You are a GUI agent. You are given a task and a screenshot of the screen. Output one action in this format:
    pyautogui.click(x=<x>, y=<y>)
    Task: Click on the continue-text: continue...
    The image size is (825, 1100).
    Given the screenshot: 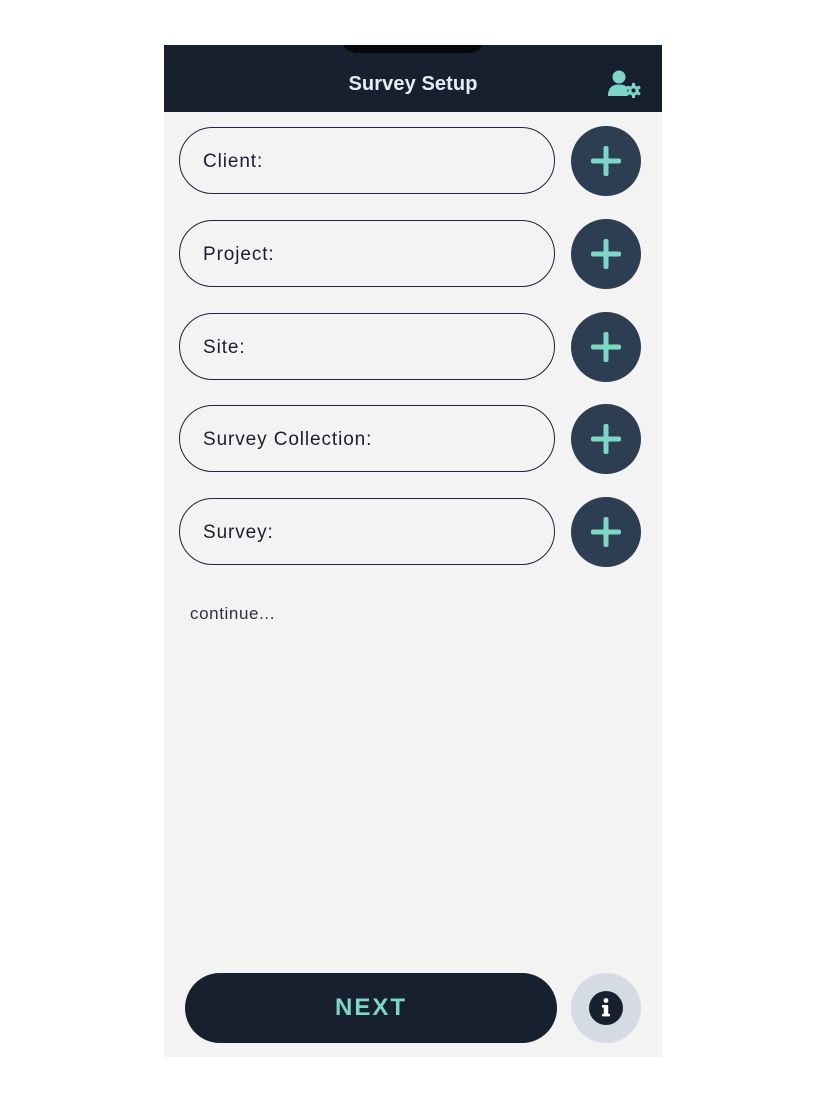 What is the action you would take?
    pyautogui.click(x=233, y=613)
    